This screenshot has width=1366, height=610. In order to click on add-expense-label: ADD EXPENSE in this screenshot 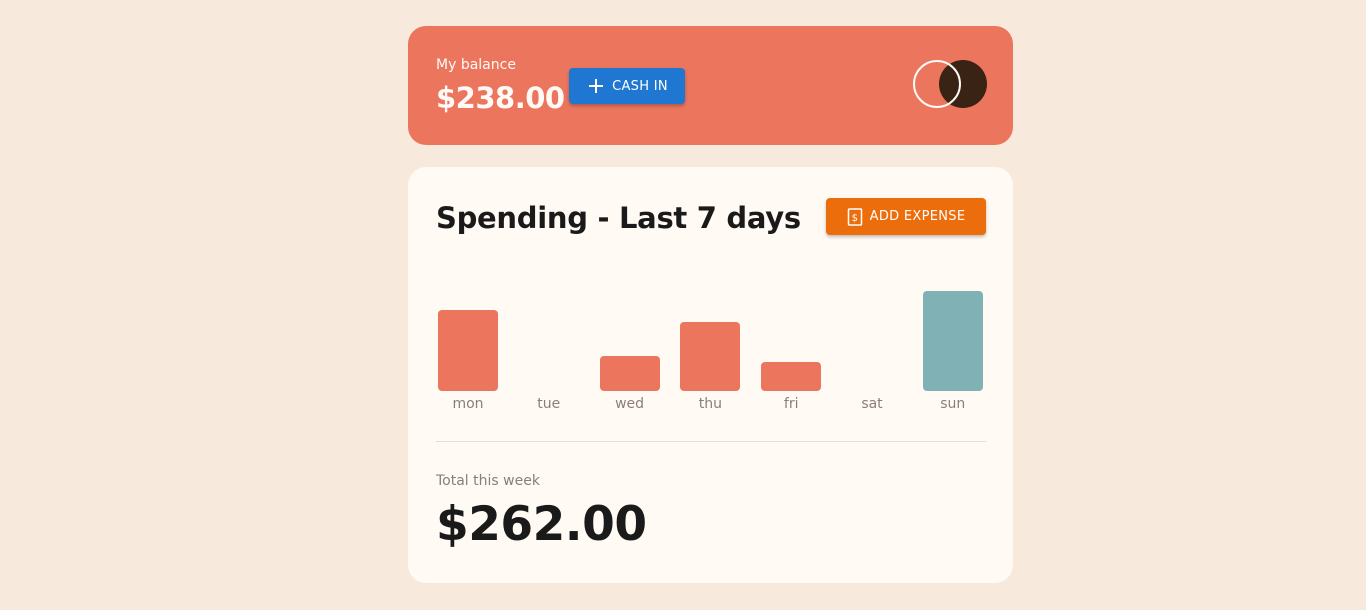, I will do `click(917, 216)`.